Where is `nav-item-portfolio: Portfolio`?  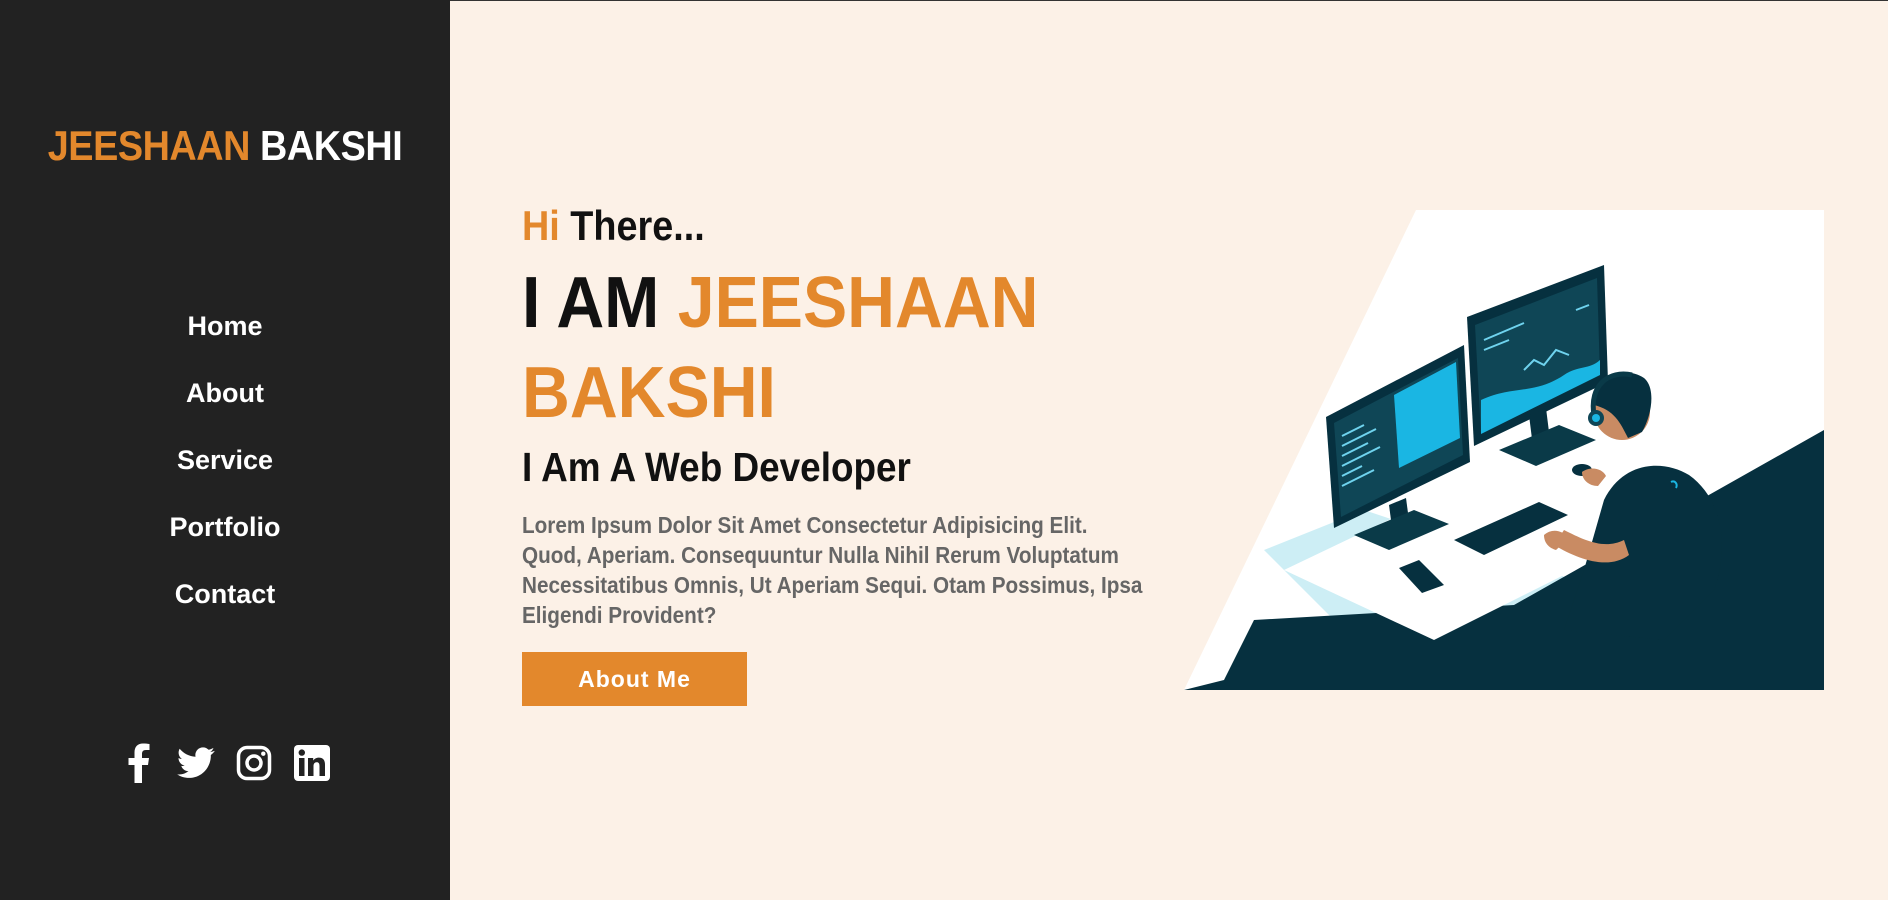
nav-item-portfolio: Portfolio is located at coordinates (225, 539).